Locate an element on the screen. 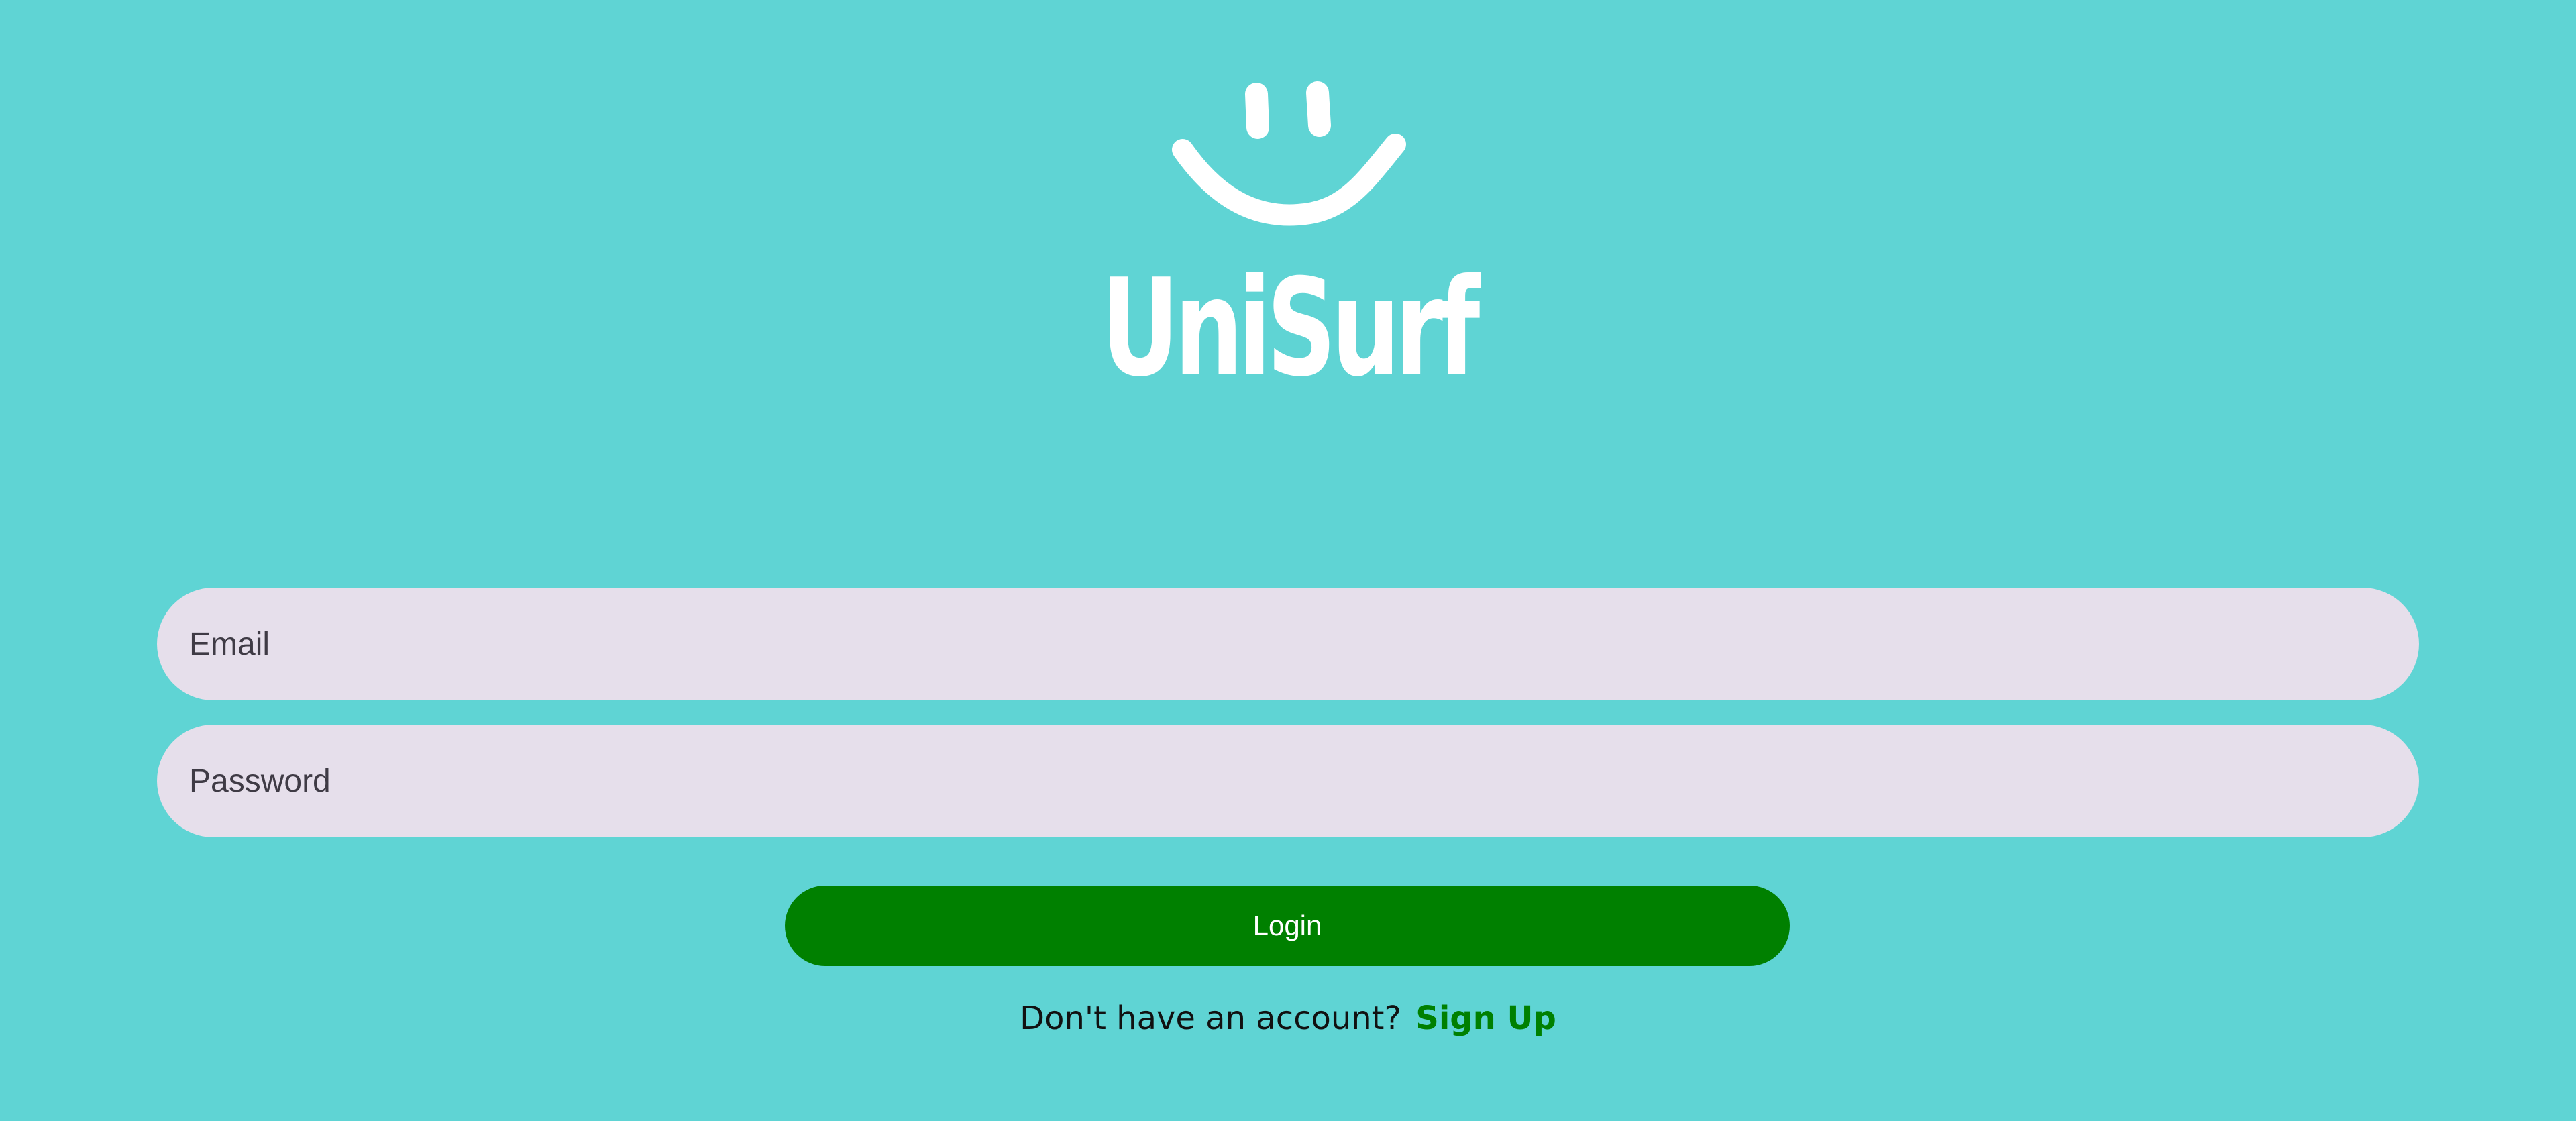 The width and height of the screenshot is (2576, 1121). password-field is located at coordinates (1288, 781).